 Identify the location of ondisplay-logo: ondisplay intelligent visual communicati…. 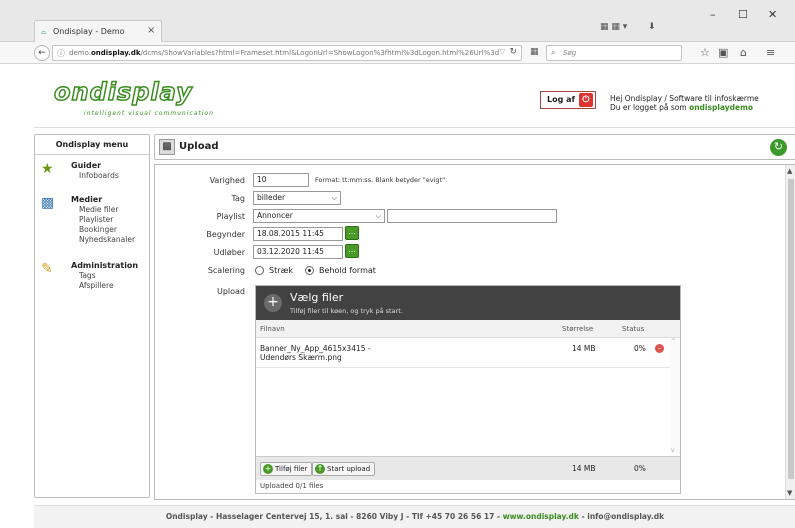
(133, 97).